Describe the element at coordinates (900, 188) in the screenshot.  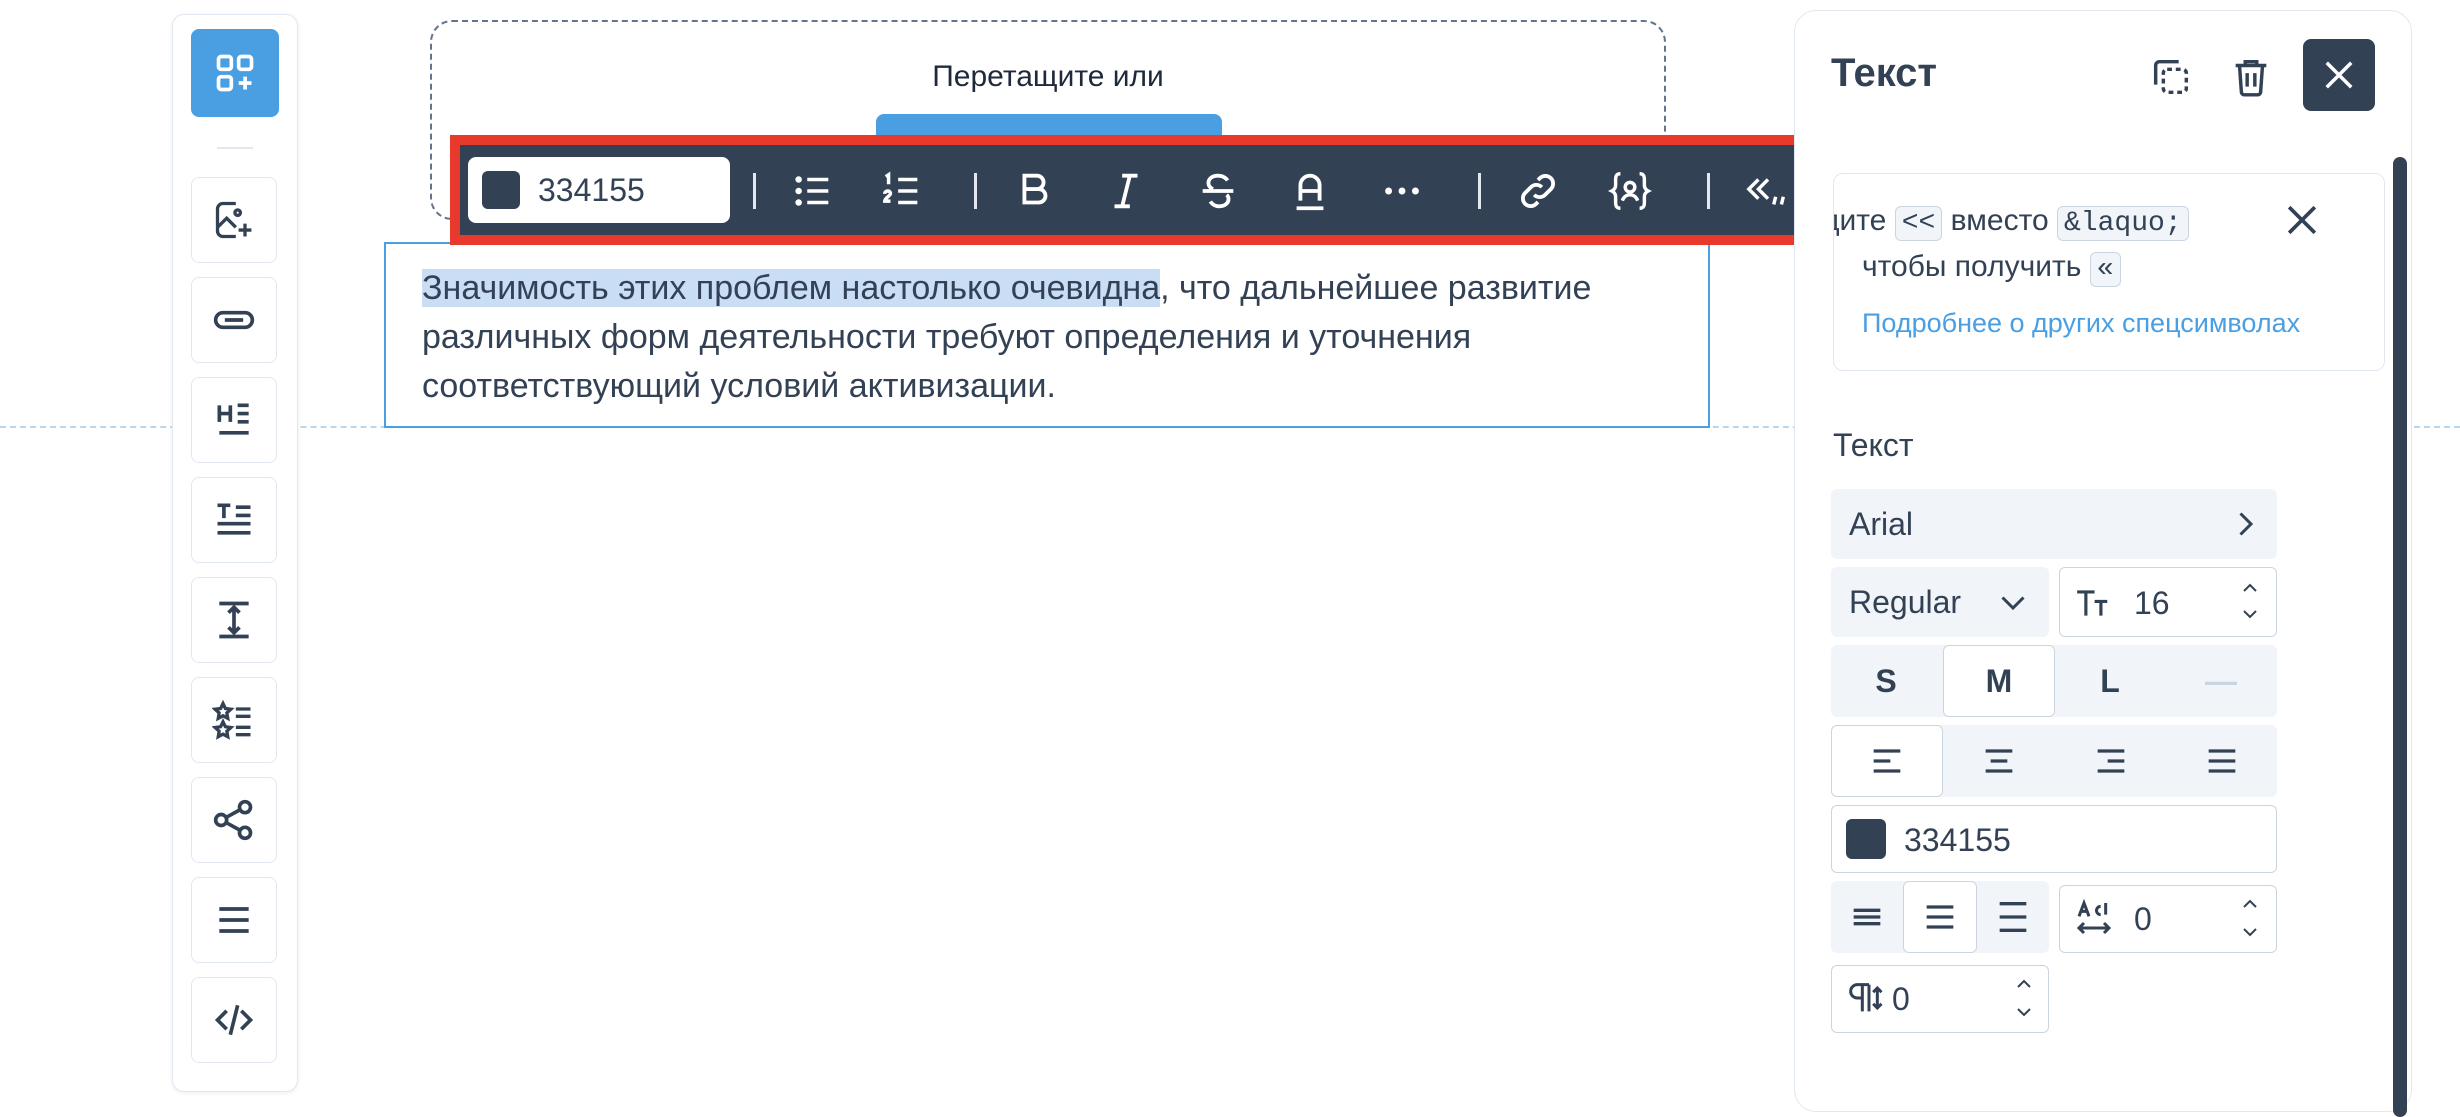
I see `numbered-list-icon` at that location.